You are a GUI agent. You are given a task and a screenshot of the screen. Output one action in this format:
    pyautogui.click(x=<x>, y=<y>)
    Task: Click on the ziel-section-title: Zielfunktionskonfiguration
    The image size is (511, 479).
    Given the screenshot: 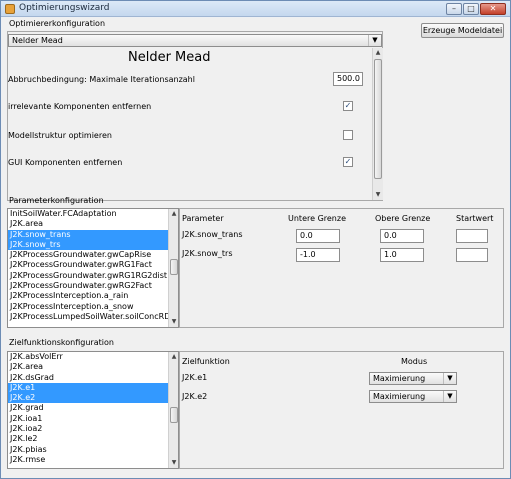 What is the action you would take?
    pyautogui.click(x=61, y=342)
    